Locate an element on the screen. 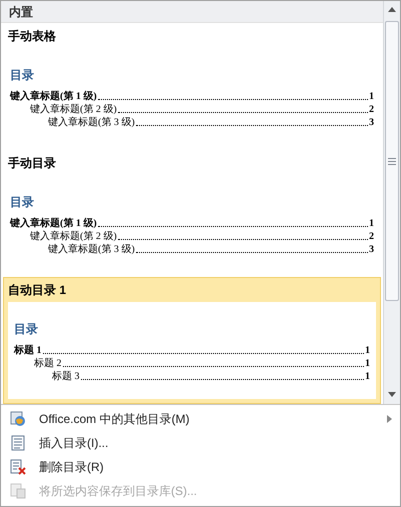  menu-item: 删除目录(R) is located at coordinates (200, 467).